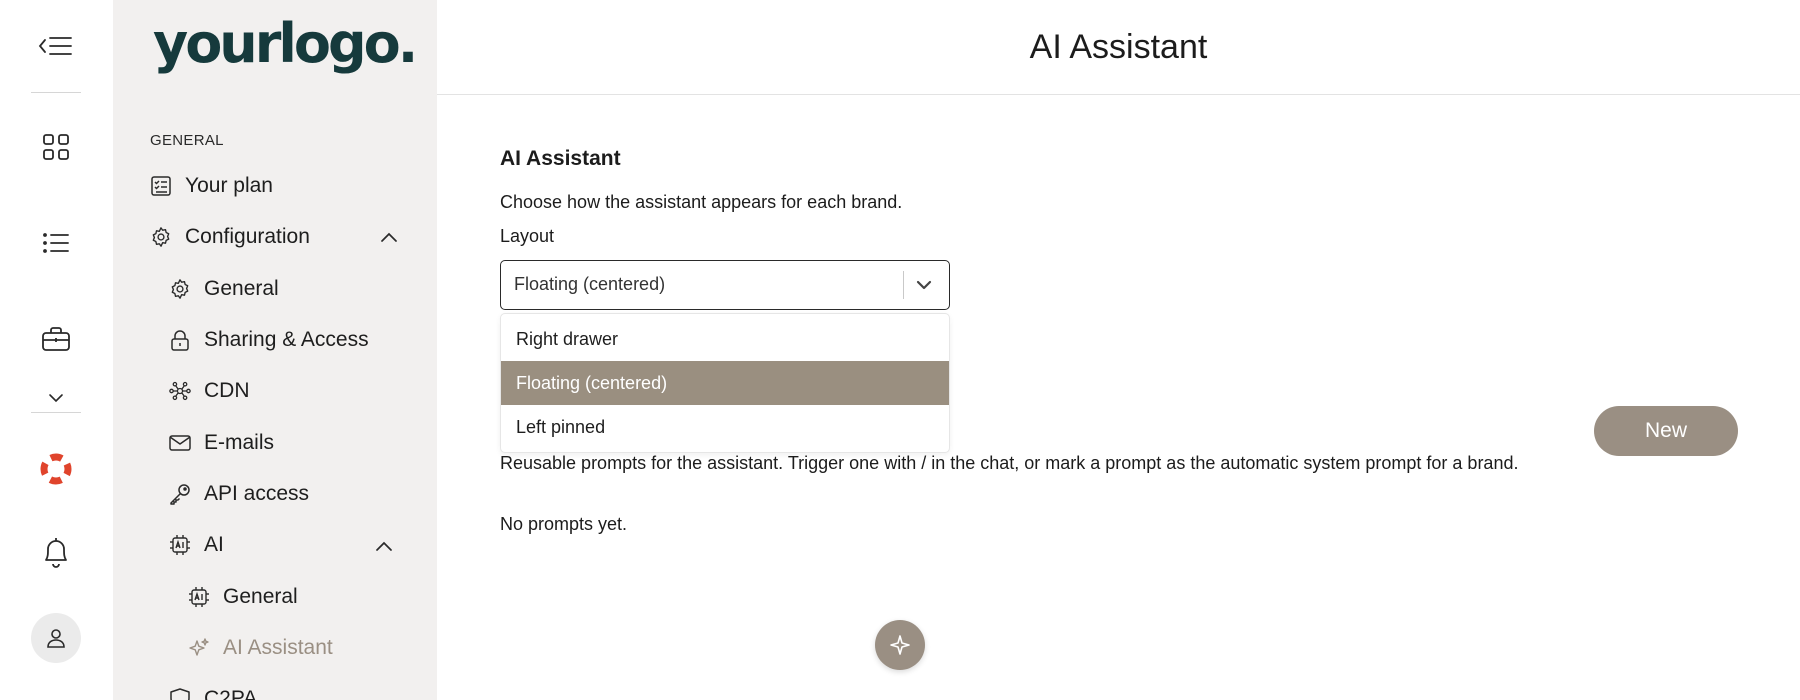 The image size is (1800, 700). Describe the element at coordinates (239, 442) in the screenshot. I see `sidebar-item-label: E-mails` at that location.